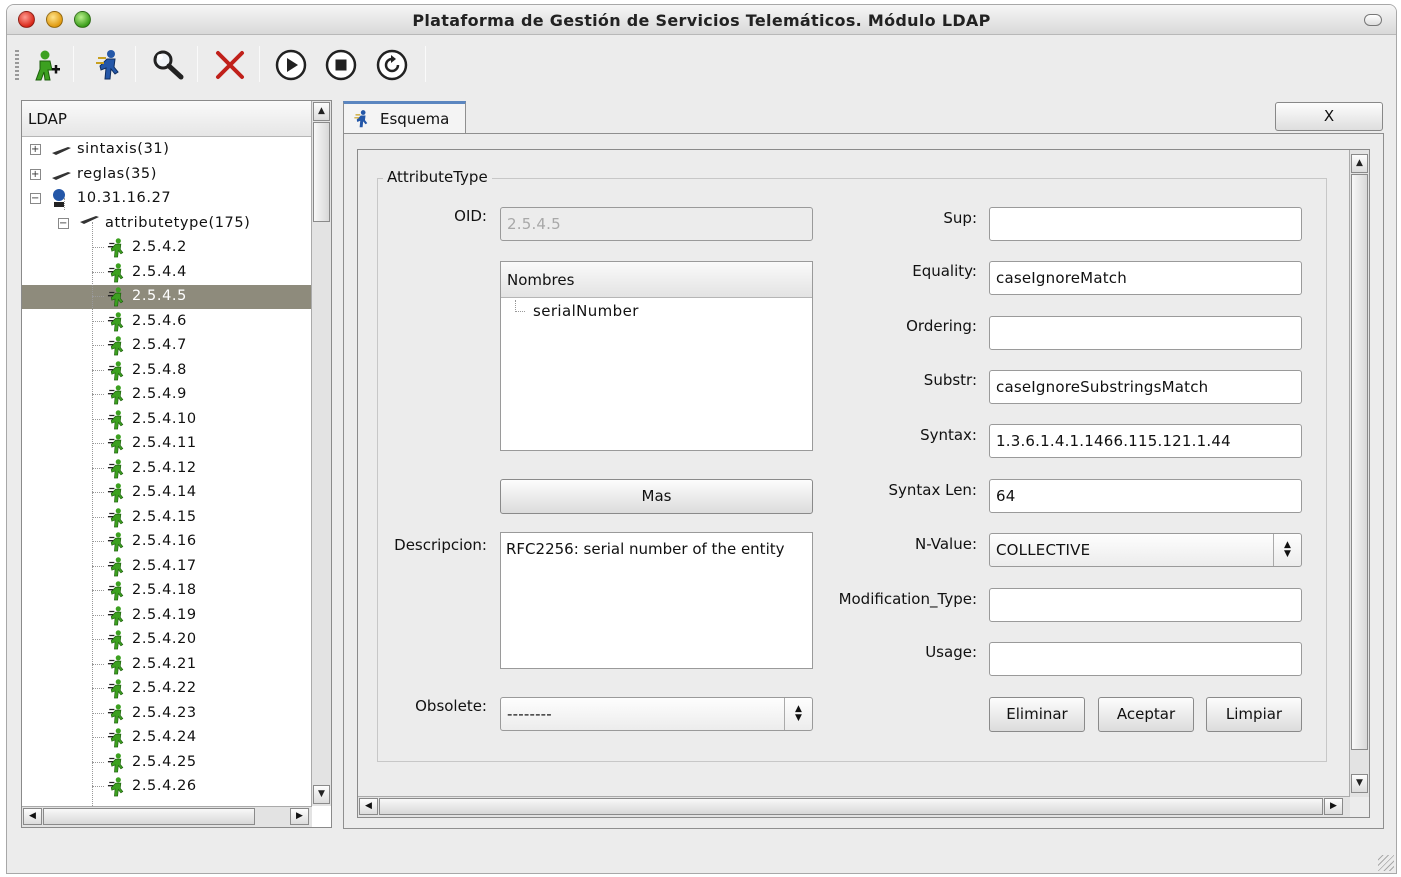 This screenshot has width=1401, height=877. What do you see at coordinates (159, 296) in the screenshot?
I see `tree-item-label: 2.5.4.5` at bounding box center [159, 296].